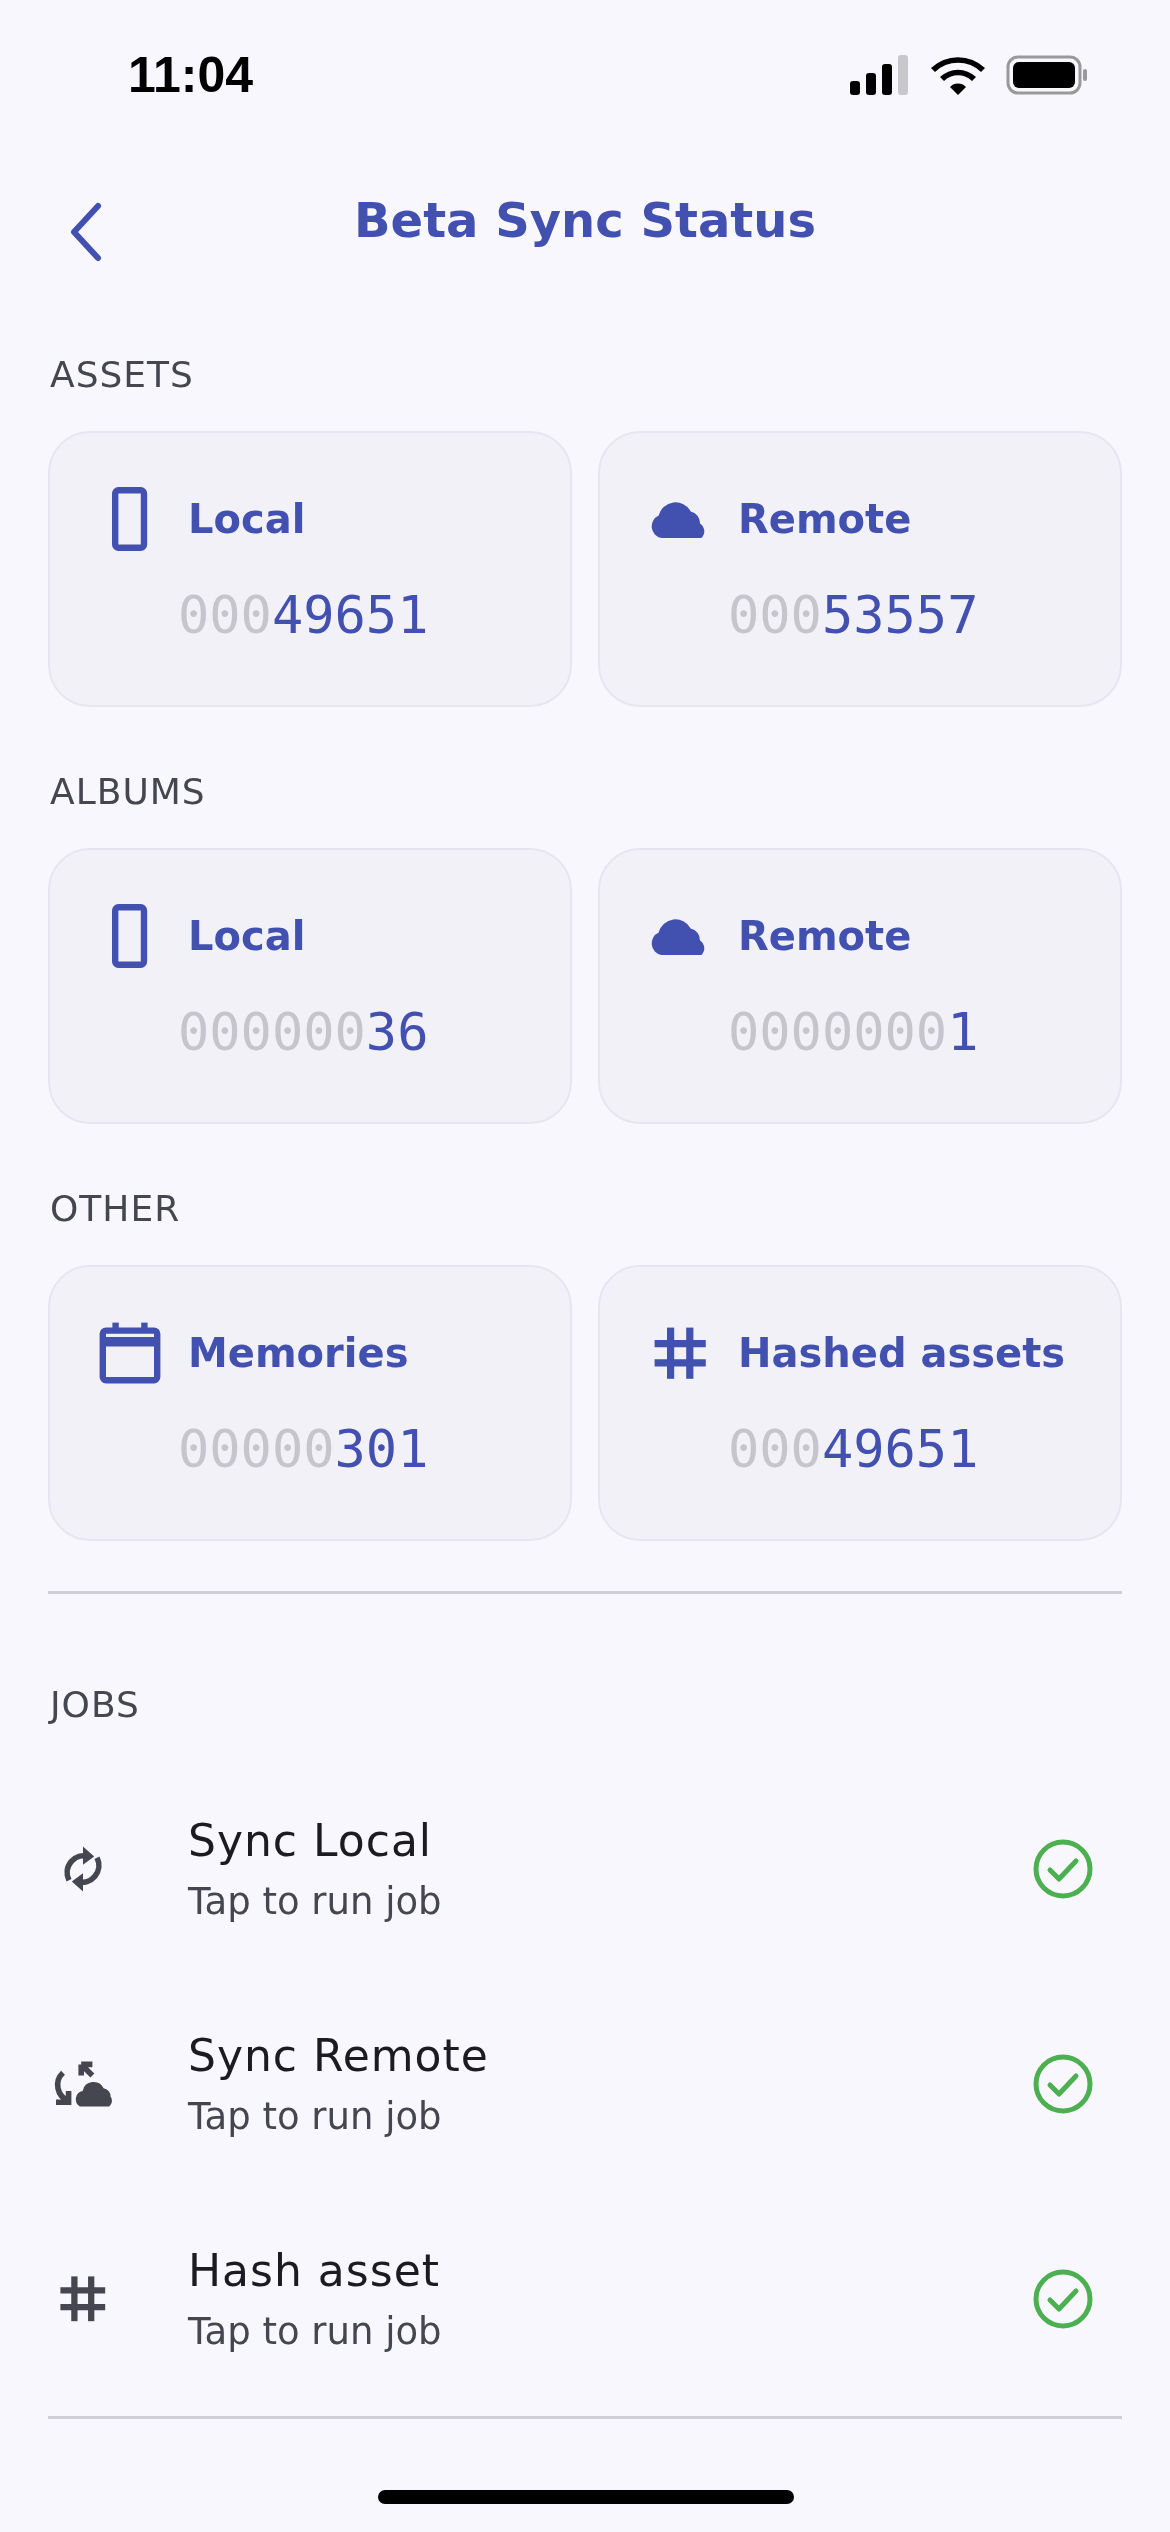 The height and width of the screenshot is (2532, 1170). What do you see at coordinates (958, 75) in the screenshot?
I see `wifi-icon` at bounding box center [958, 75].